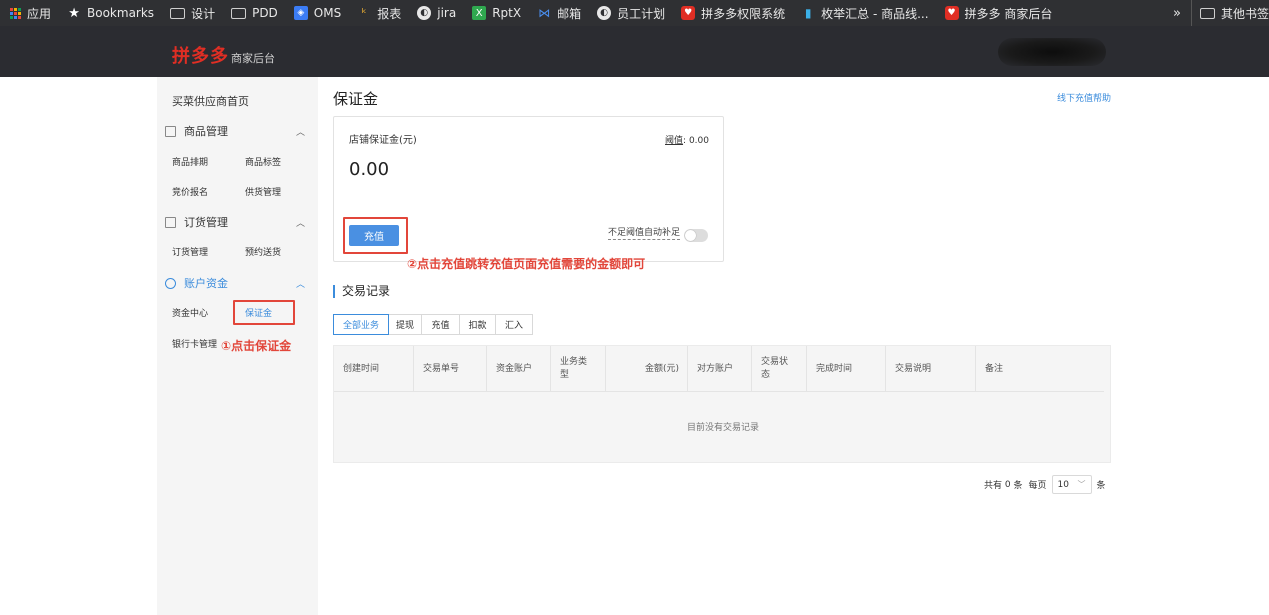 The width and height of the screenshot is (1269, 615). Describe the element at coordinates (687, 141) in the screenshot. I see `threshold-display: 阈值: 0.00` at that location.